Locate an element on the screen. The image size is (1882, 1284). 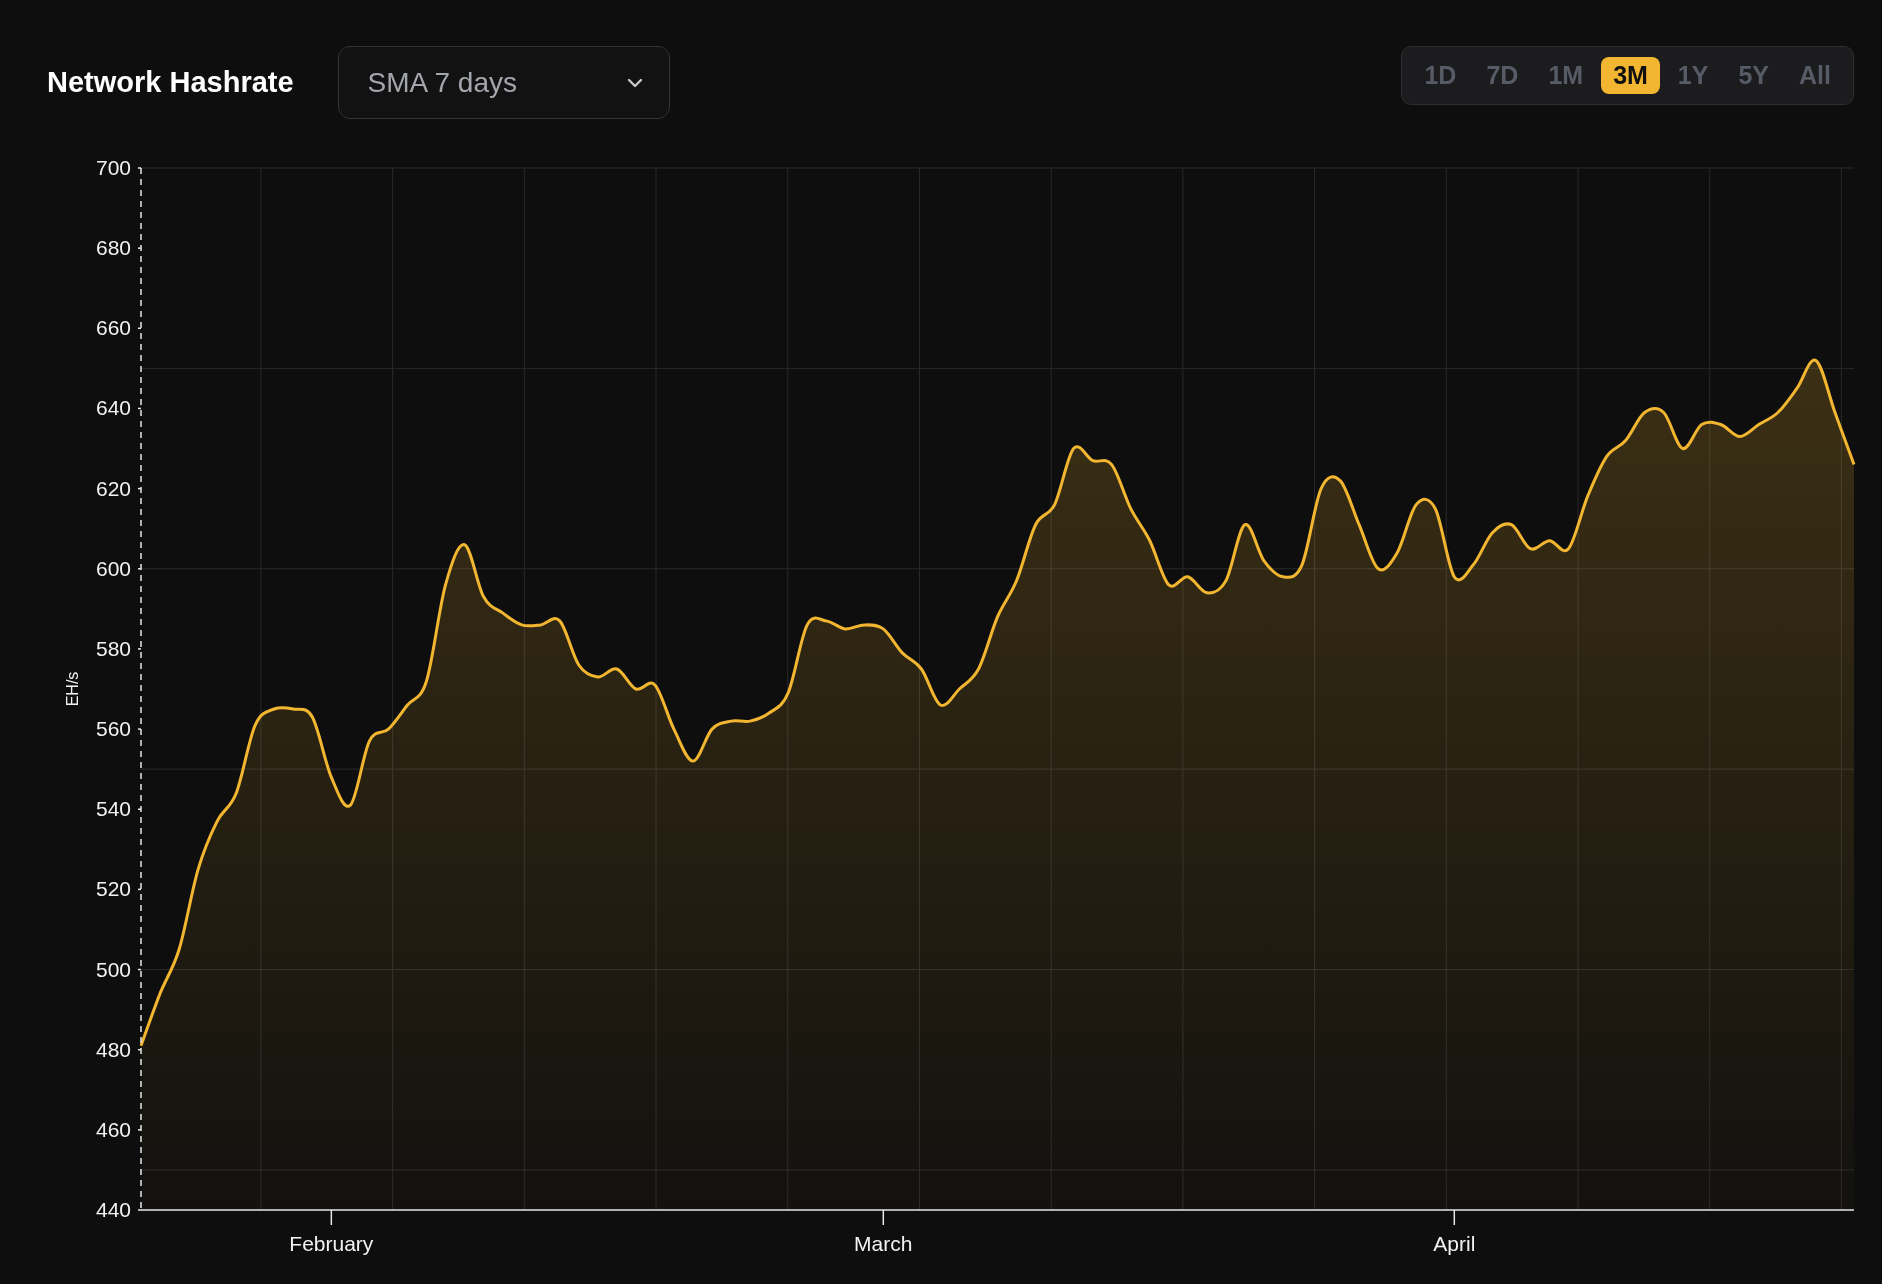
time-range-tab: 1M is located at coordinates (1566, 75).